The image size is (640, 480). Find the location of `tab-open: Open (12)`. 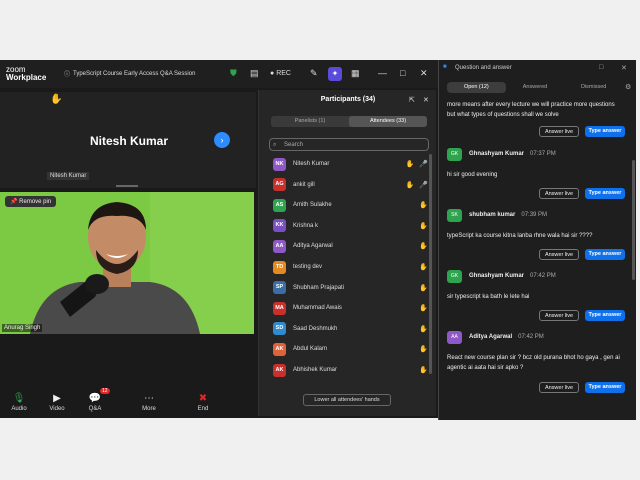

tab-open: Open (12) is located at coordinates (476, 87).